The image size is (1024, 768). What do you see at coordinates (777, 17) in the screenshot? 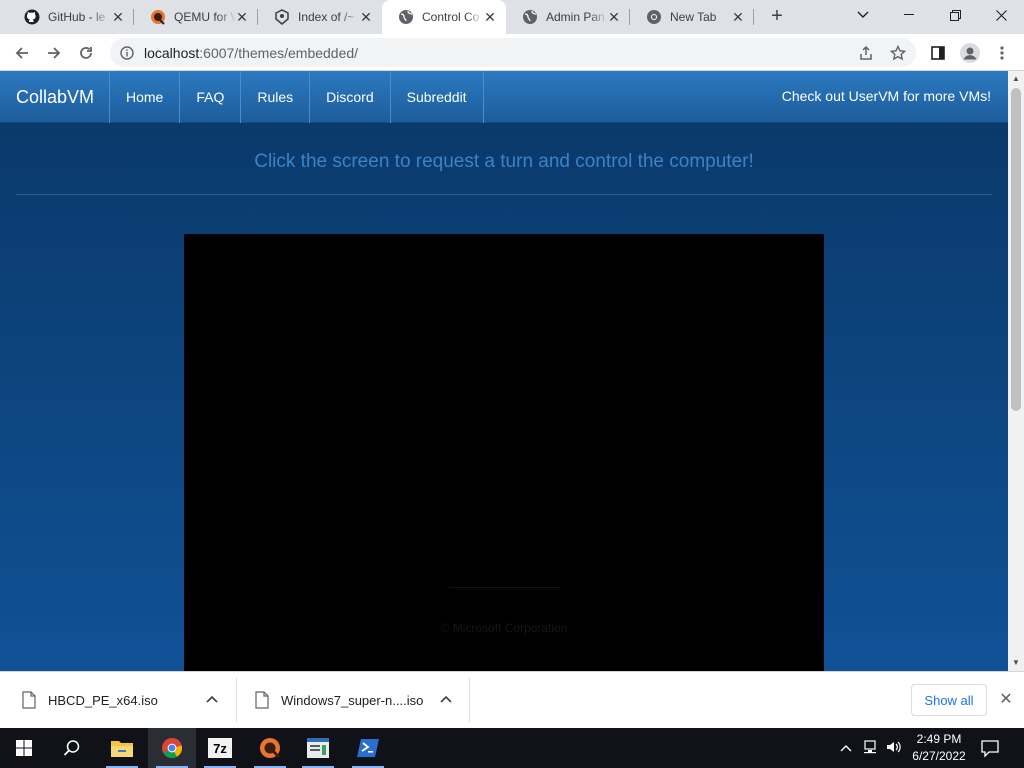
I see `new-tab-button: +` at bounding box center [777, 17].